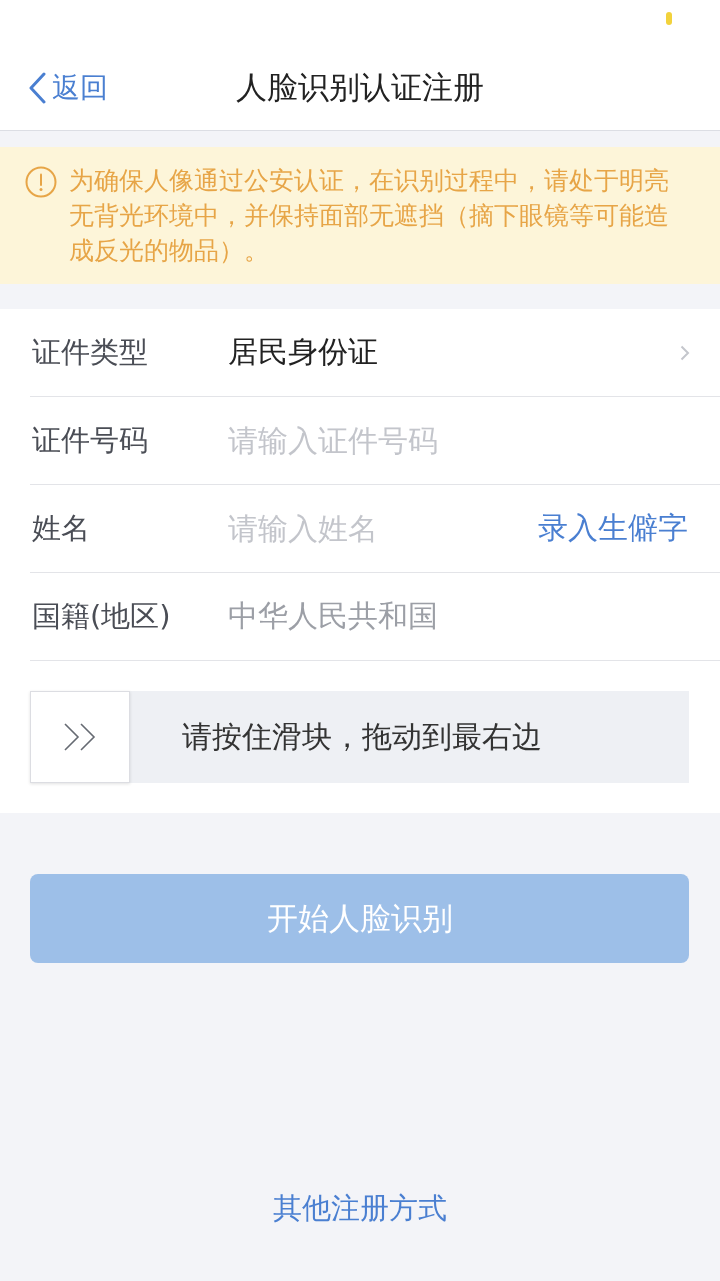 The image size is (720, 1281). I want to click on nationality-value: 中华人民共和国, so click(333, 616).